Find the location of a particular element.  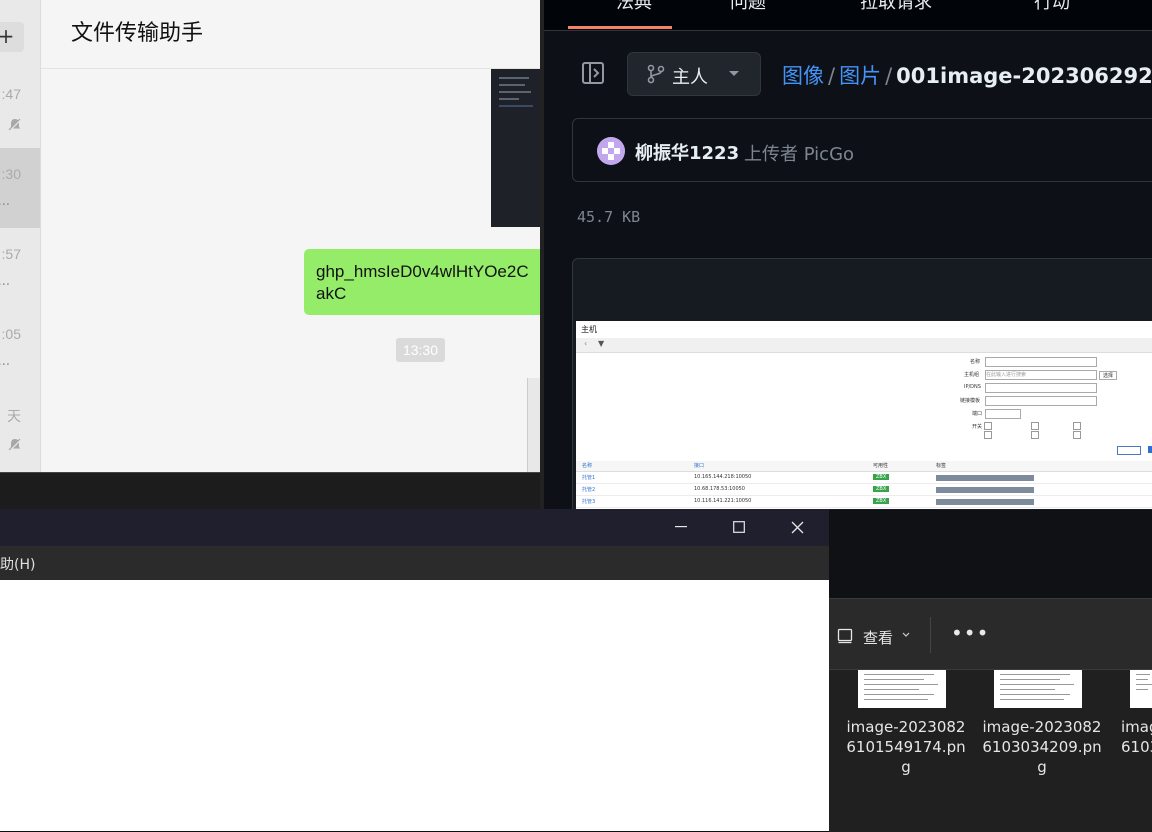

maximize-button is located at coordinates (739, 527).